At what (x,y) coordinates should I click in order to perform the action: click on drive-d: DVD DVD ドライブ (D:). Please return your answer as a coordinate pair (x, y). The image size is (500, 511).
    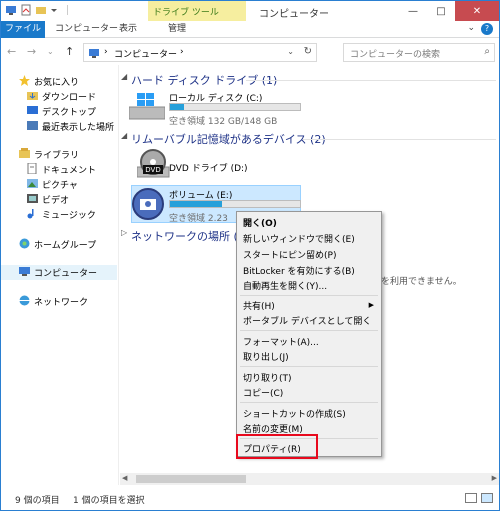
    Looking at the image, I should click on (219, 164).